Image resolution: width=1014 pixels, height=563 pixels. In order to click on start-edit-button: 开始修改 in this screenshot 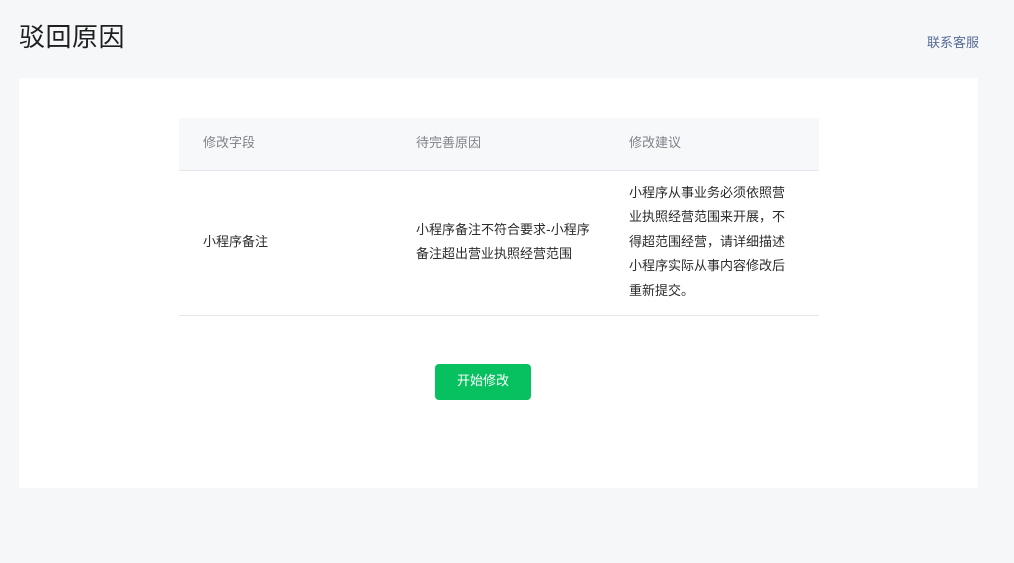, I will do `click(483, 382)`.